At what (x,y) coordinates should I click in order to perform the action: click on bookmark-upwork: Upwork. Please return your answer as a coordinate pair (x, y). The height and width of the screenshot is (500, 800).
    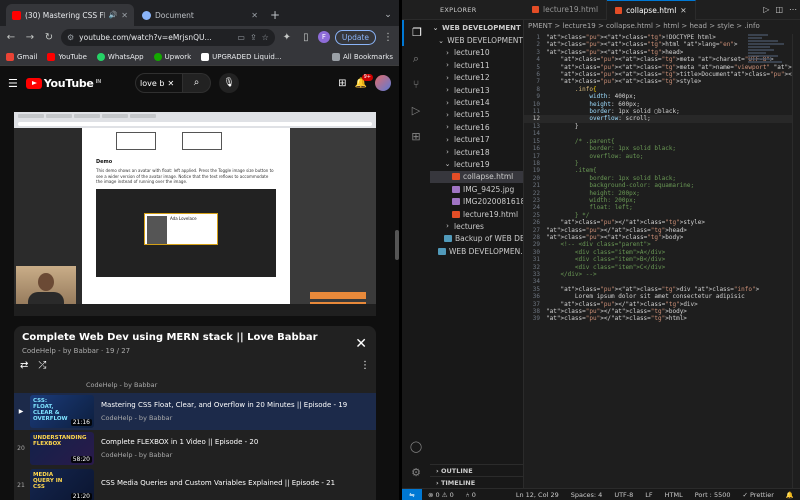
    Looking at the image, I should click on (172, 56).